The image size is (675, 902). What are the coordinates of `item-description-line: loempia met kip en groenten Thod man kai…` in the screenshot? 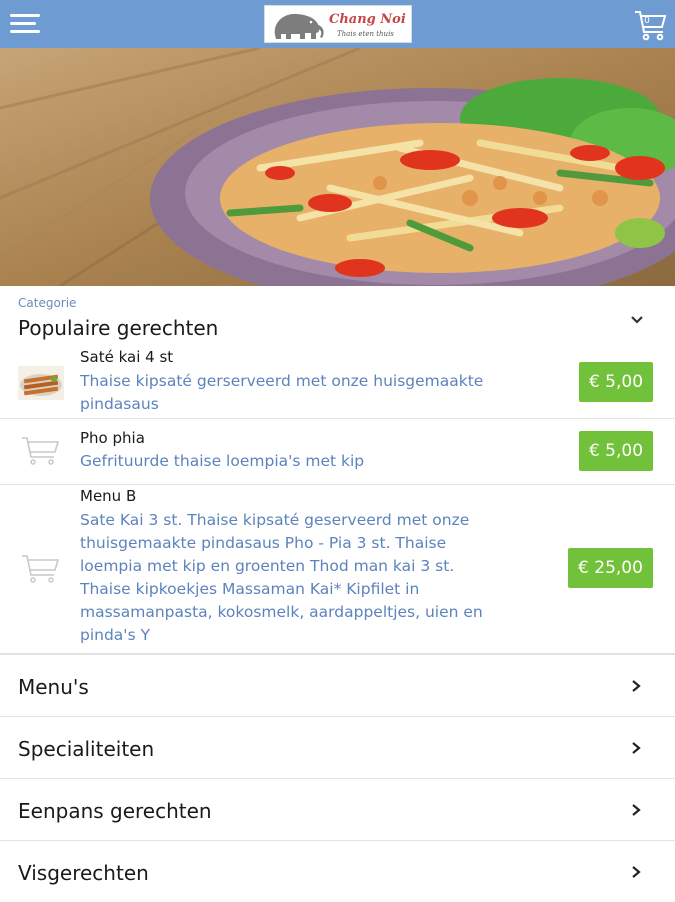 It's located at (267, 566).